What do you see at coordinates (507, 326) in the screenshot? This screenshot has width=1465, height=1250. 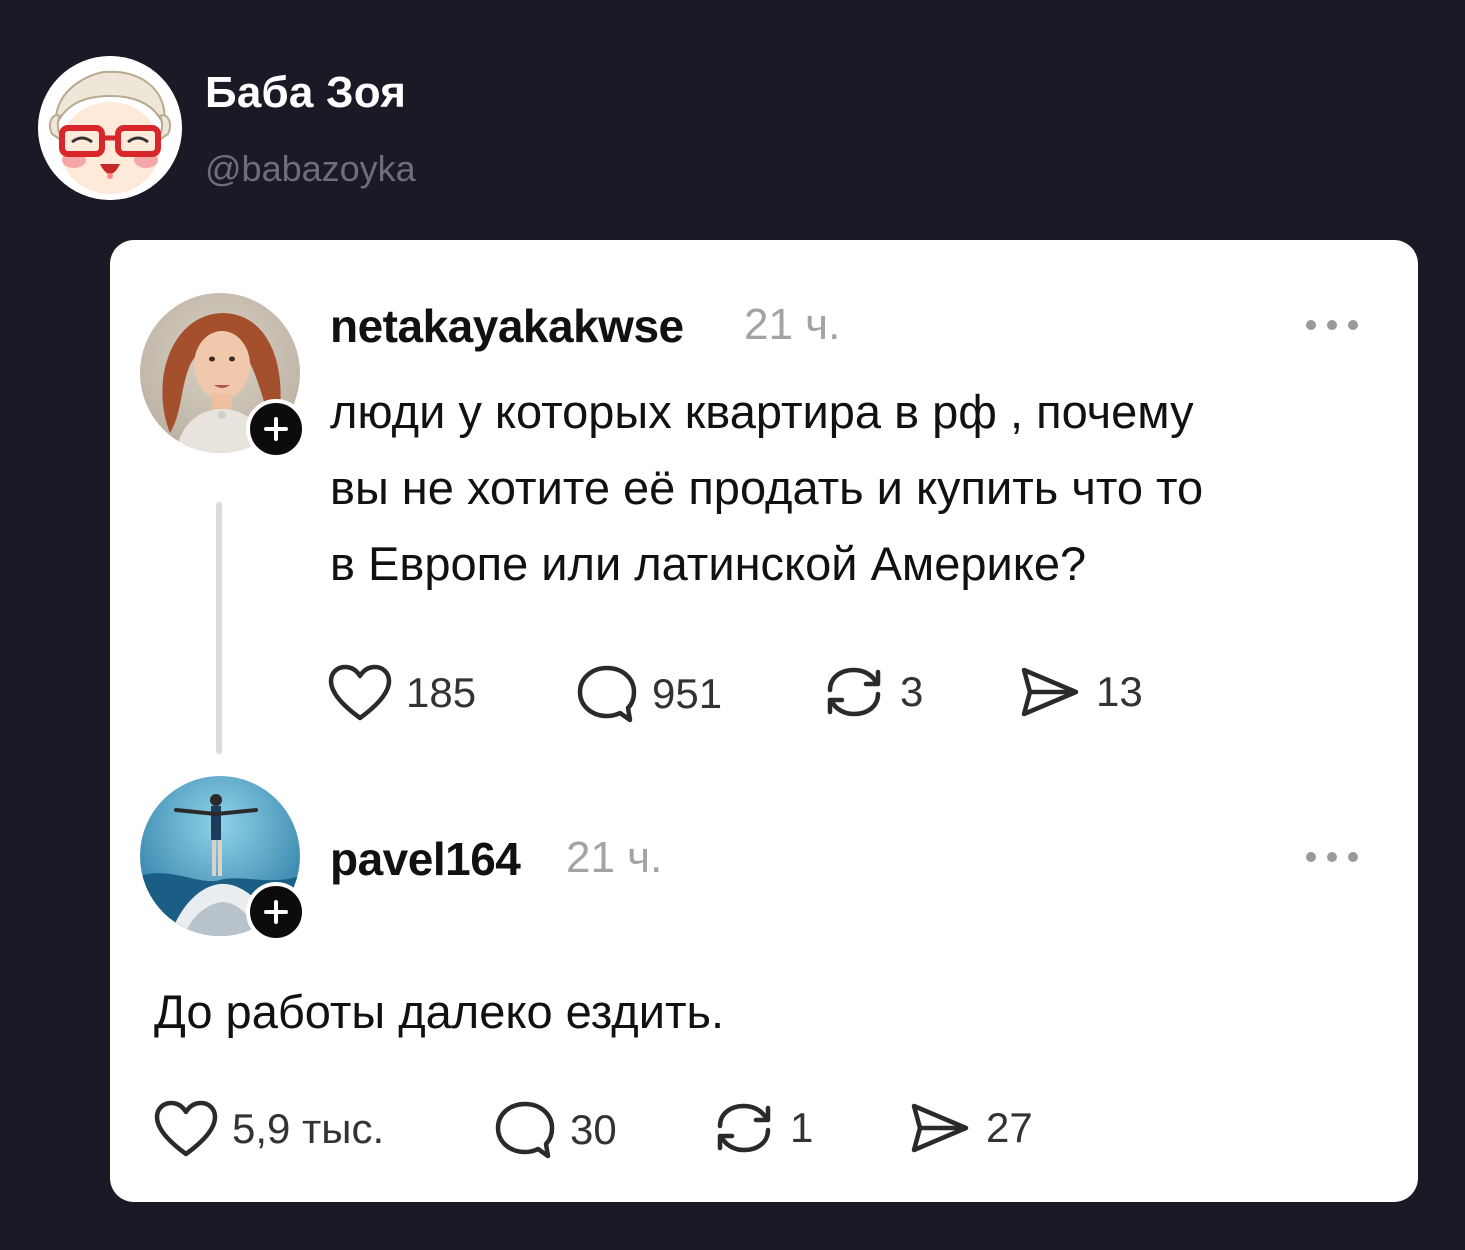 I see `post-username: netakayakakwse` at bounding box center [507, 326].